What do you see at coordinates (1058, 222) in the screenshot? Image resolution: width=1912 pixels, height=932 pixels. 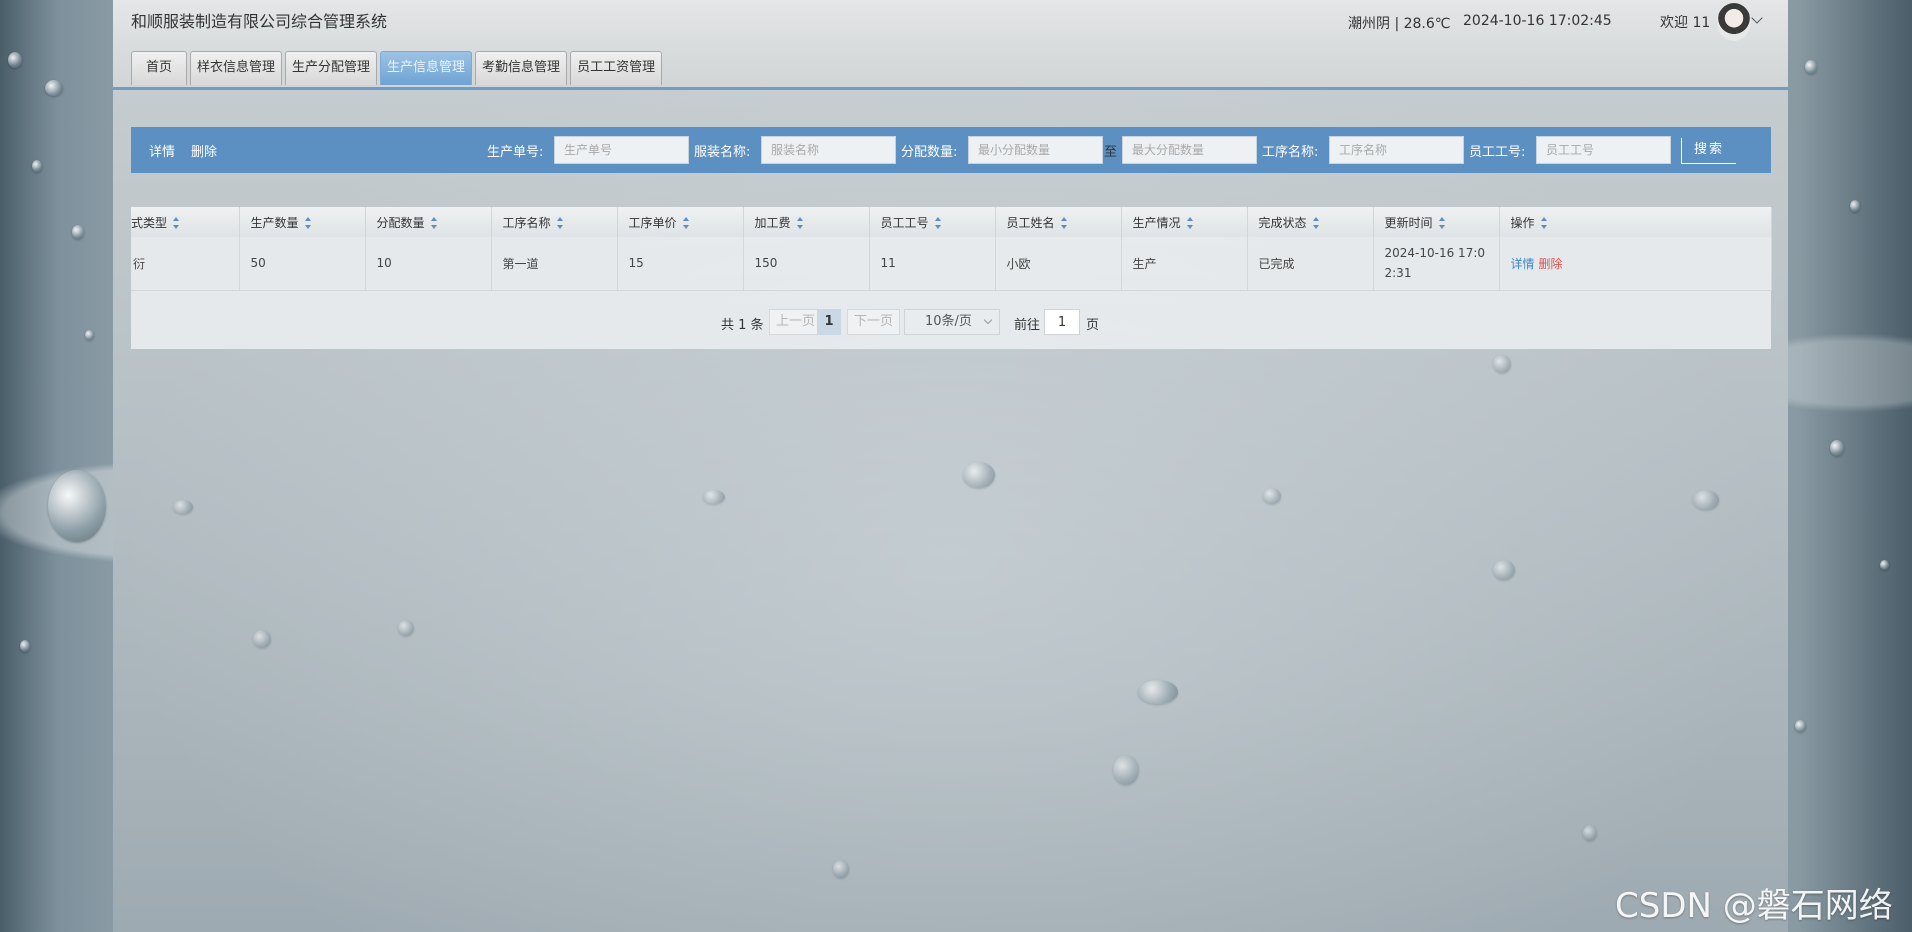 I see `col-header-employee-name: 员工姓名` at bounding box center [1058, 222].